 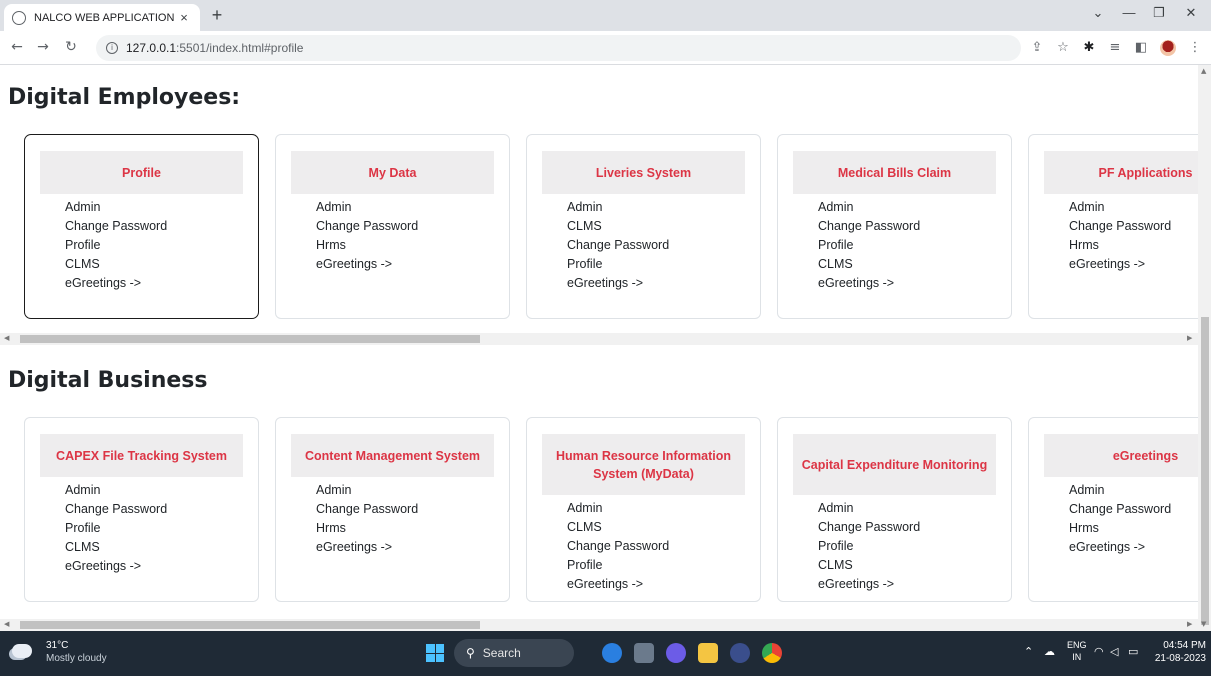 I want to click on task-view-icon, so click(x=644, y=653).